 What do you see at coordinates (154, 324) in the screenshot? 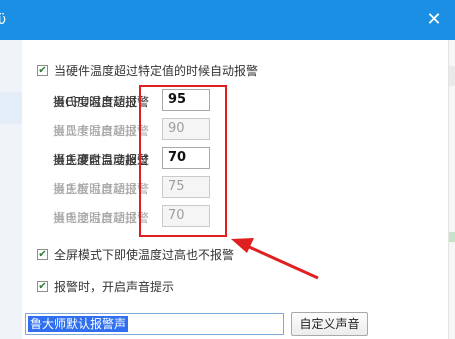
I see `alert-sound-field: 鲁大师默认报警声` at bounding box center [154, 324].